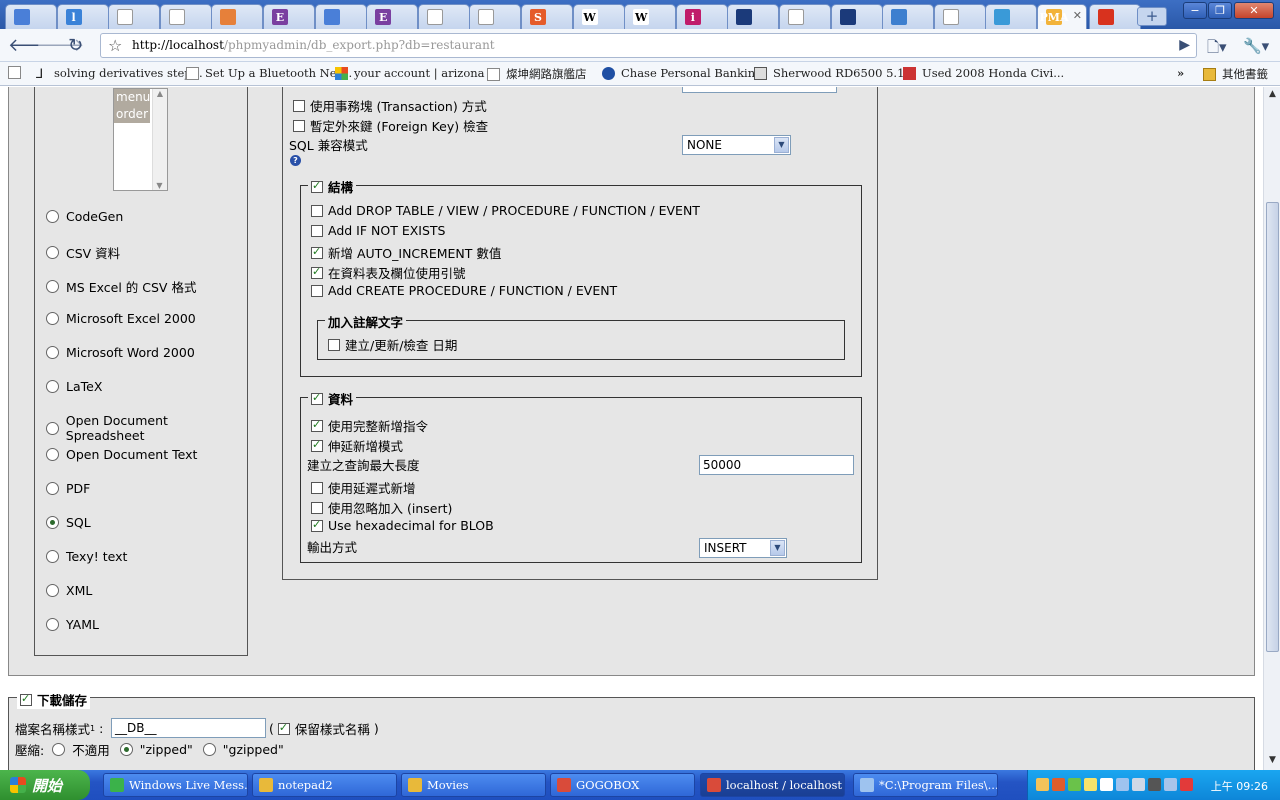 Image resolution: width=1280 pixels, height=800 pixels. Describe the element at coordinates (390, 125) in the screenshot. I see `foreign-key-option: 暫定外來鍵 (Foreign Key) 檢查` at that location.